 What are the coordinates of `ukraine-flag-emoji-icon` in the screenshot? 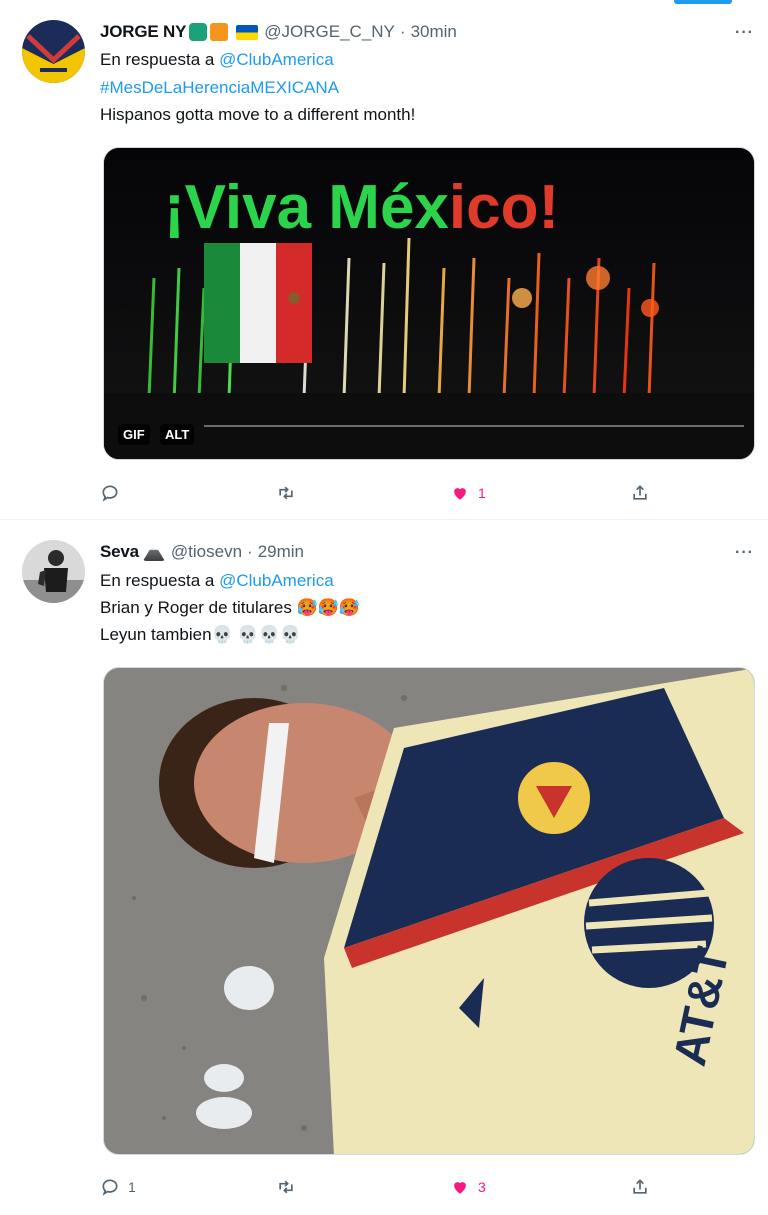 It's located at (247, 32).